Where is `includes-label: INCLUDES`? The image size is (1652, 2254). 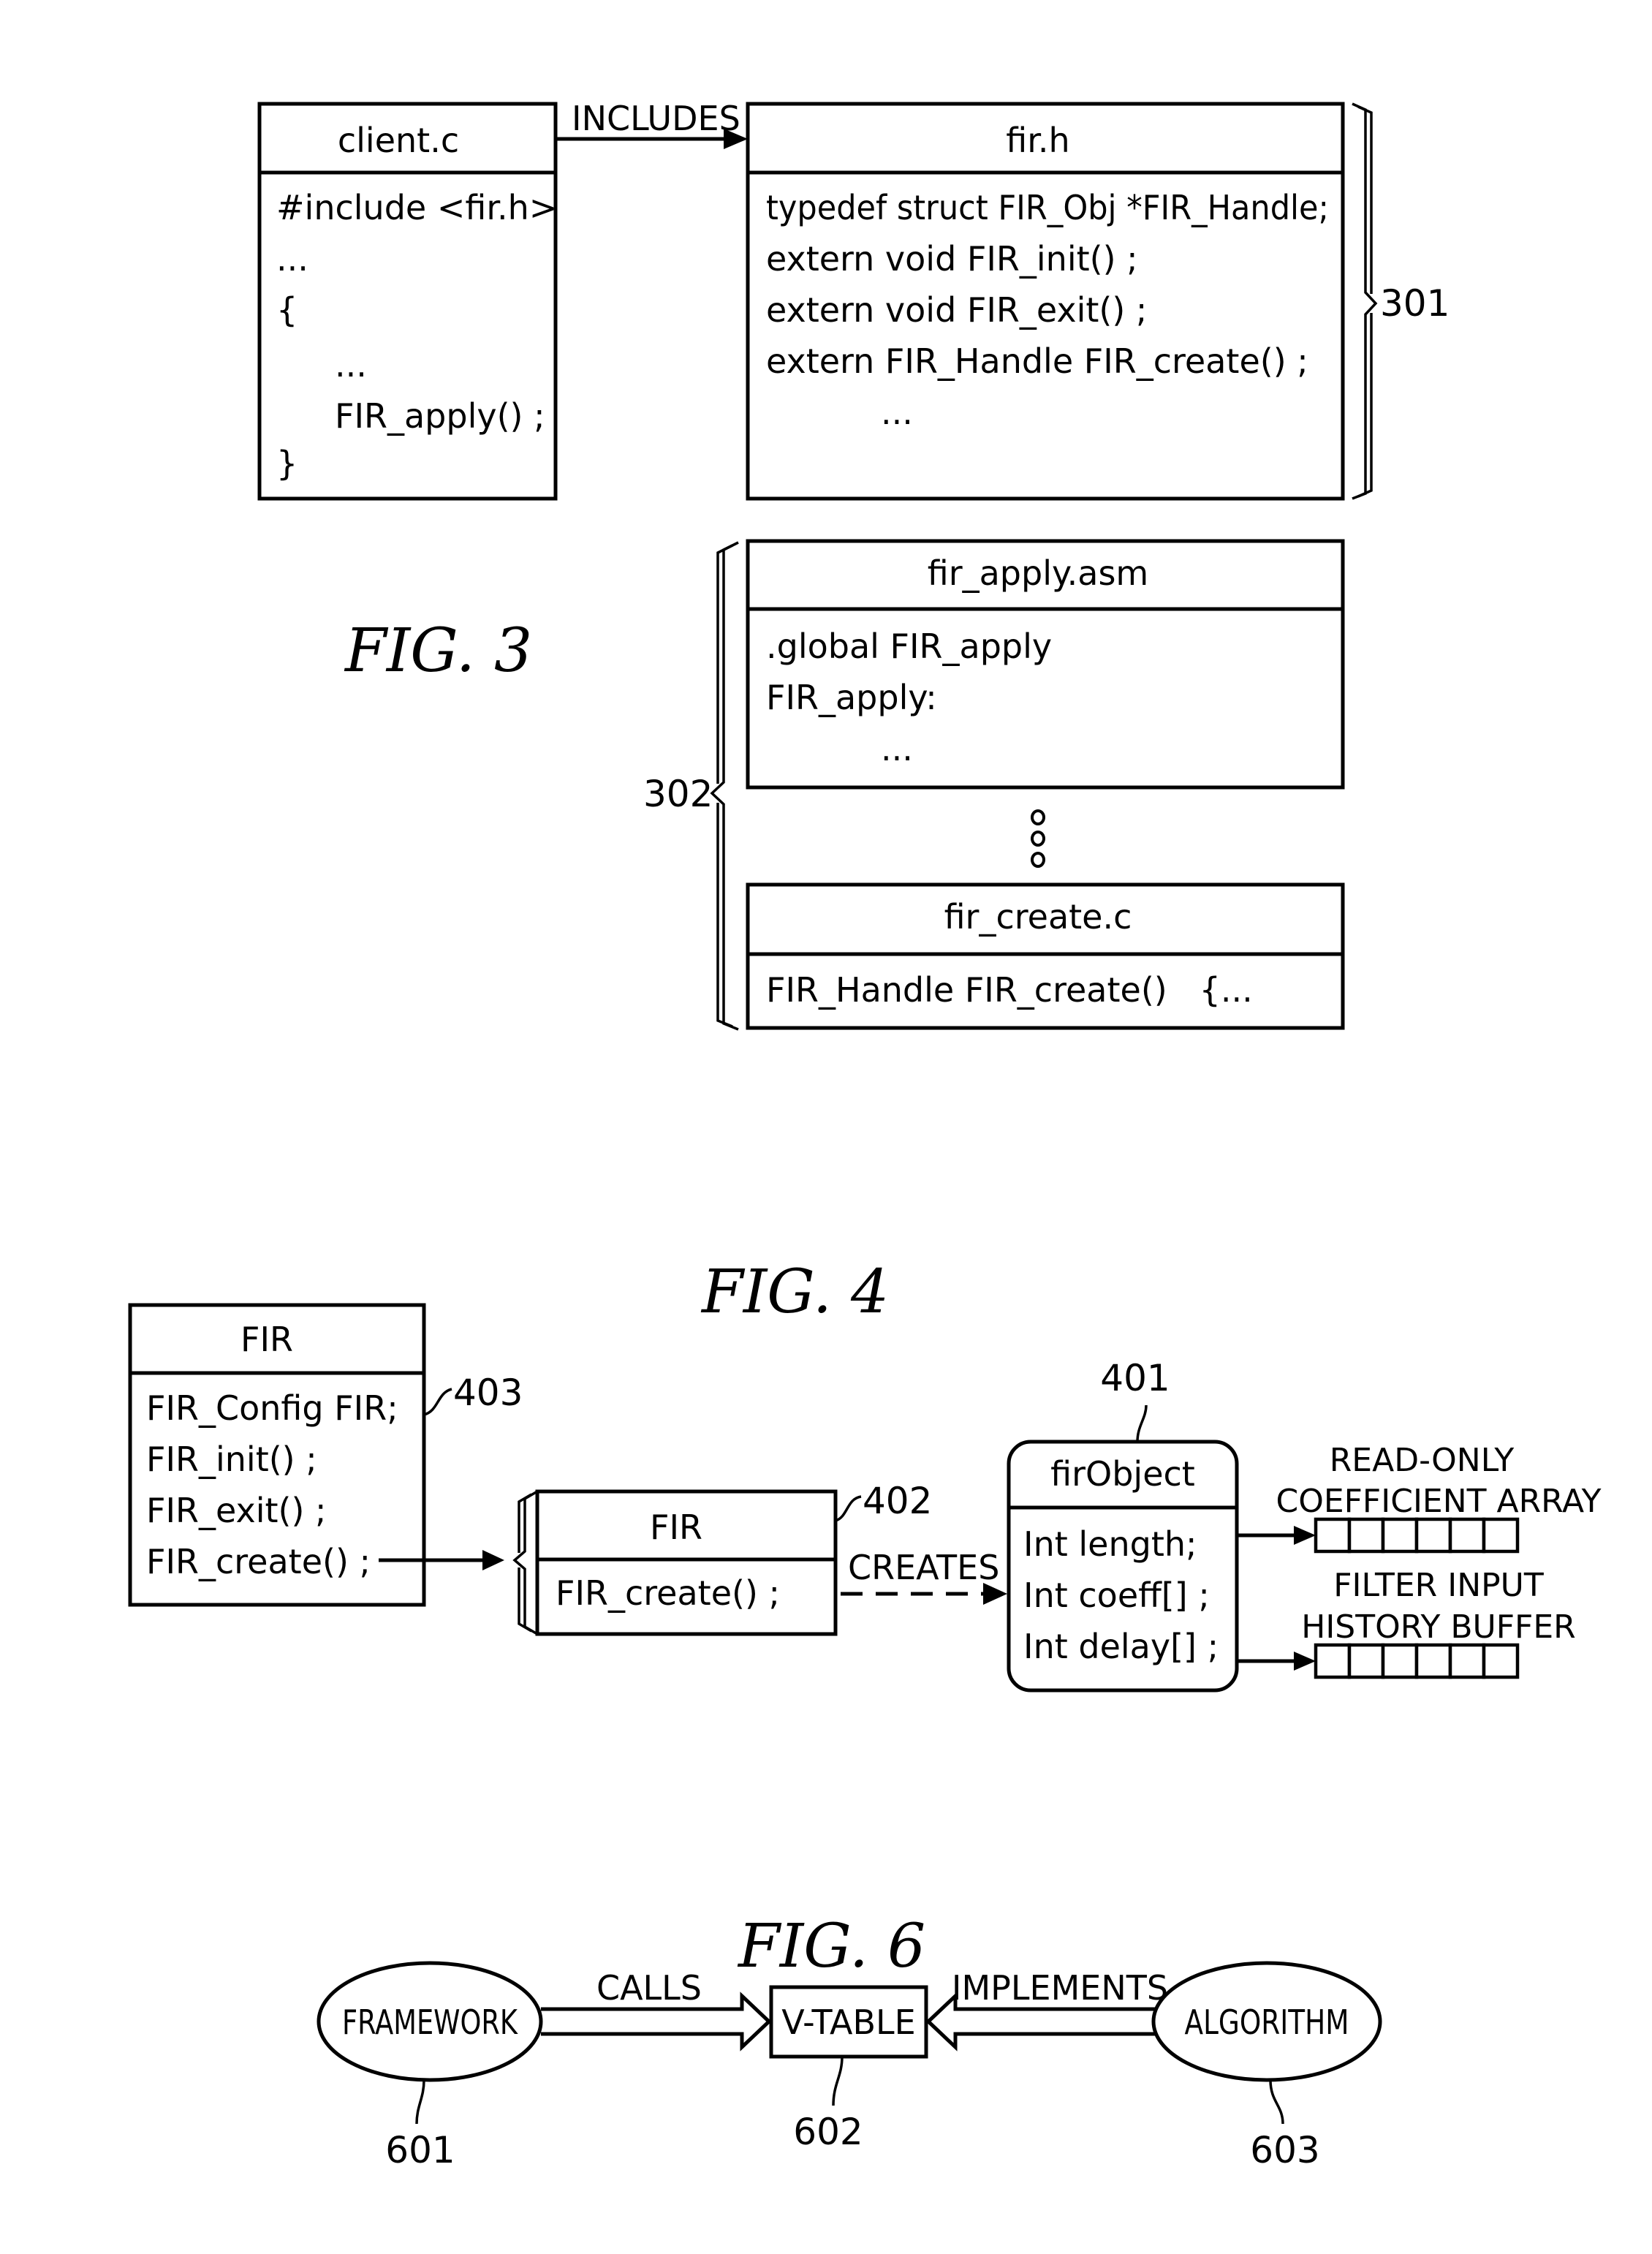 includes-label: INCLUDES is located at coordinates (656, 119).